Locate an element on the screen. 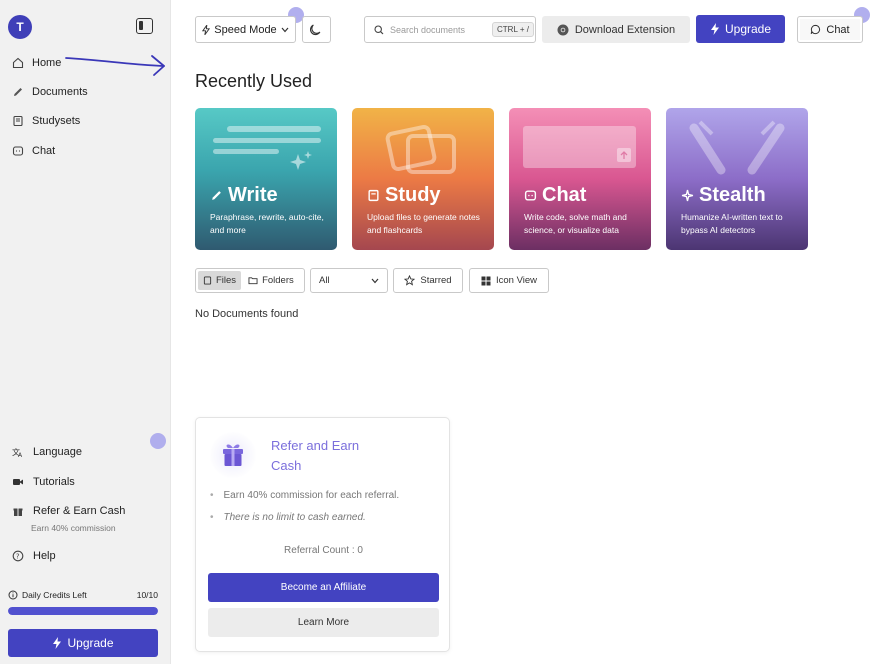  credits-row: Daily Credits Left 10/10 is located at coordinates (83, 595).